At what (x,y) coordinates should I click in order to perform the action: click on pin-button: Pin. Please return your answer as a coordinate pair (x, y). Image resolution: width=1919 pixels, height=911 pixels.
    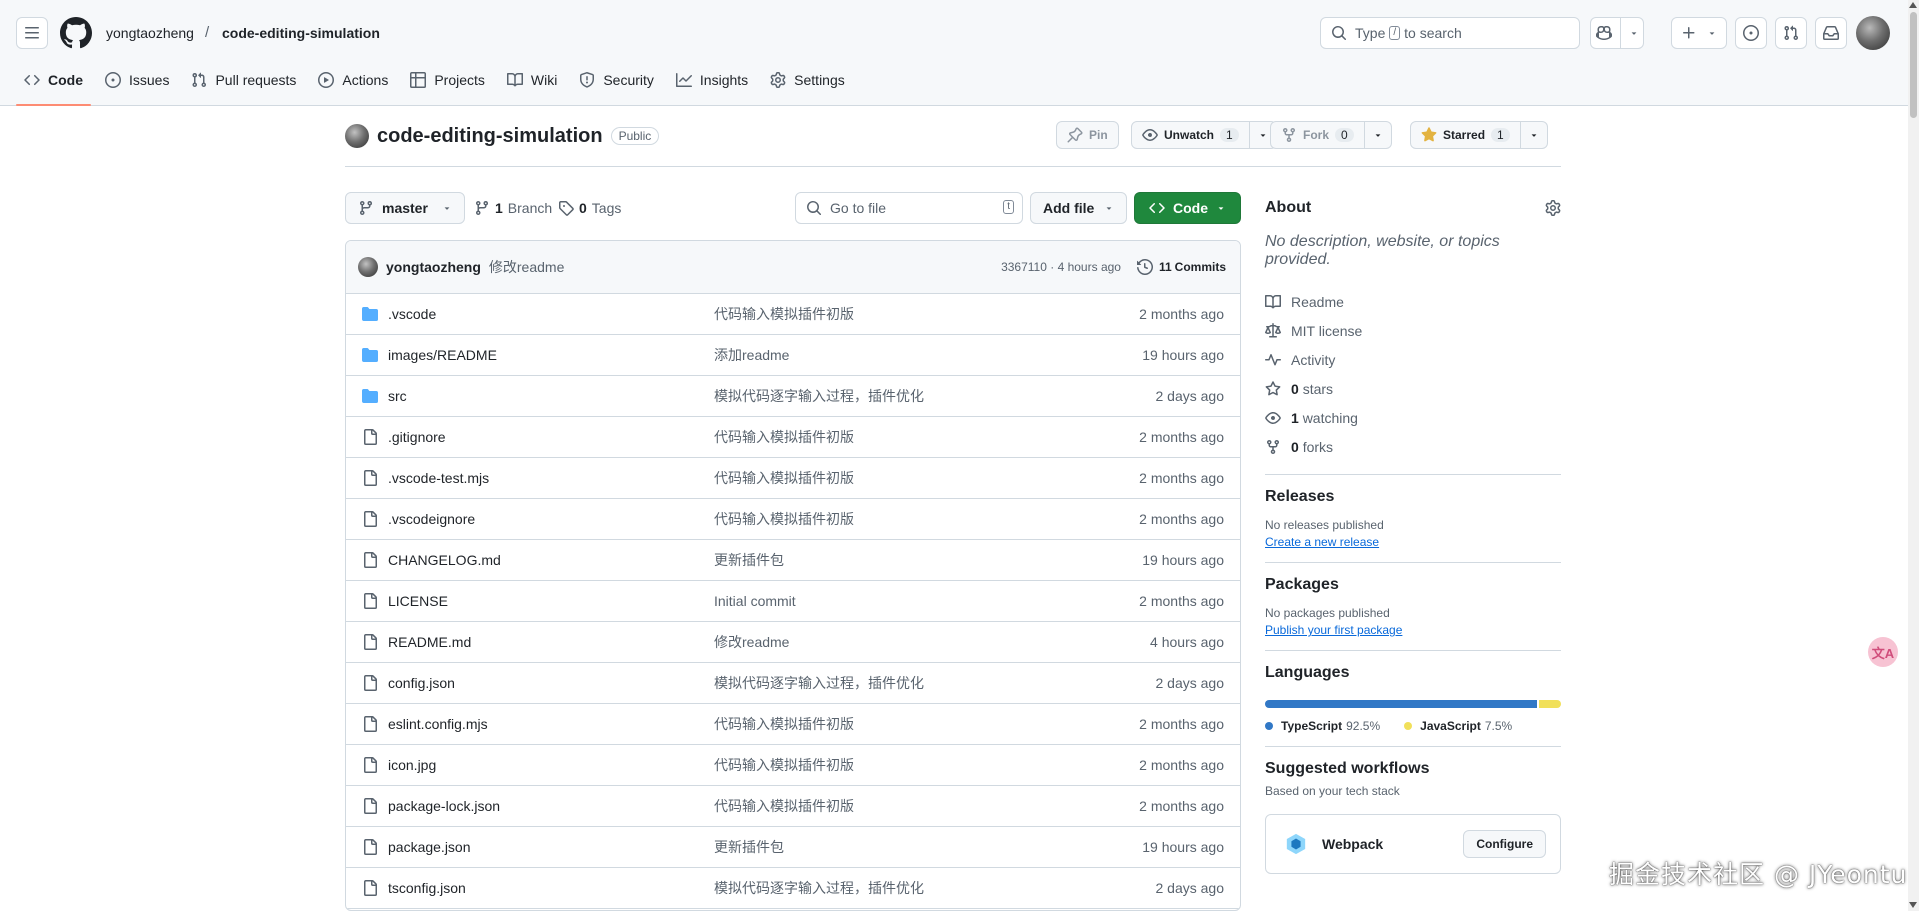
    Looking at the image, I should click on (1087, 135).